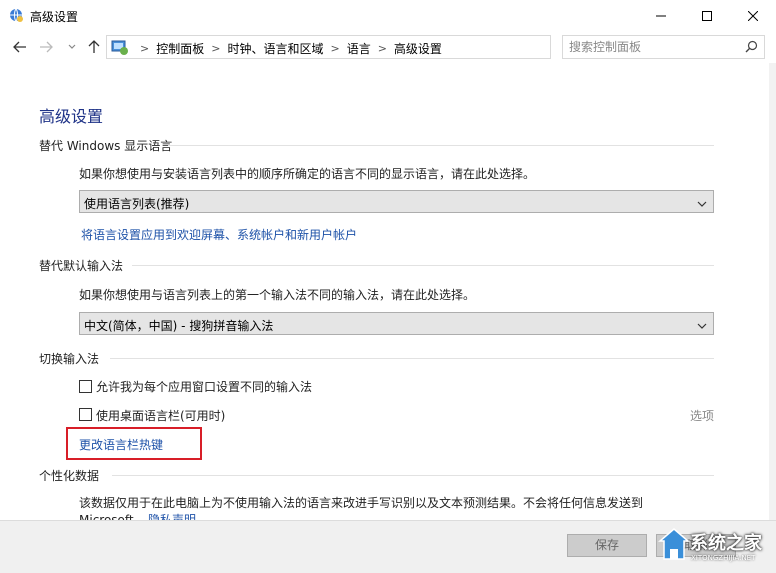 This screenshot has height=573, width=776. Describe the element at coordinates (707, 15) in the screenshot. I see `maximize-button` at that location.